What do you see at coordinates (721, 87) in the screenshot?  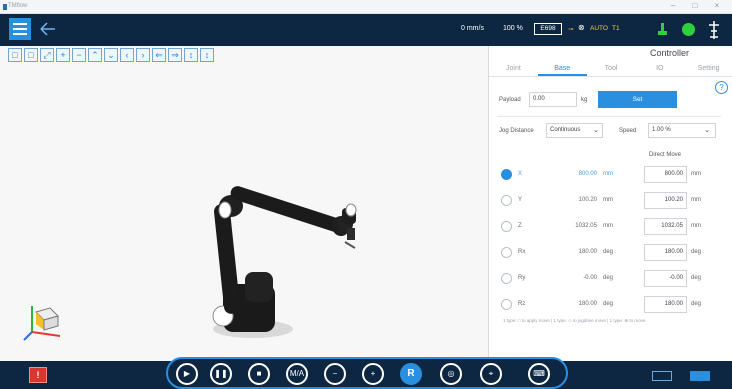 I see `help-icon: ?` at bounding box center [721, 87].